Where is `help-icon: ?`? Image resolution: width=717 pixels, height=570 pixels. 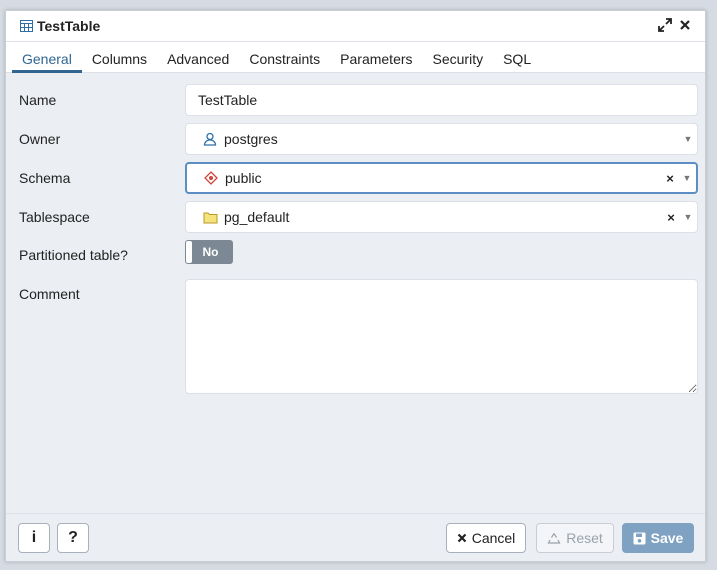
help-icon: ? is located at coordinates (73, 537).